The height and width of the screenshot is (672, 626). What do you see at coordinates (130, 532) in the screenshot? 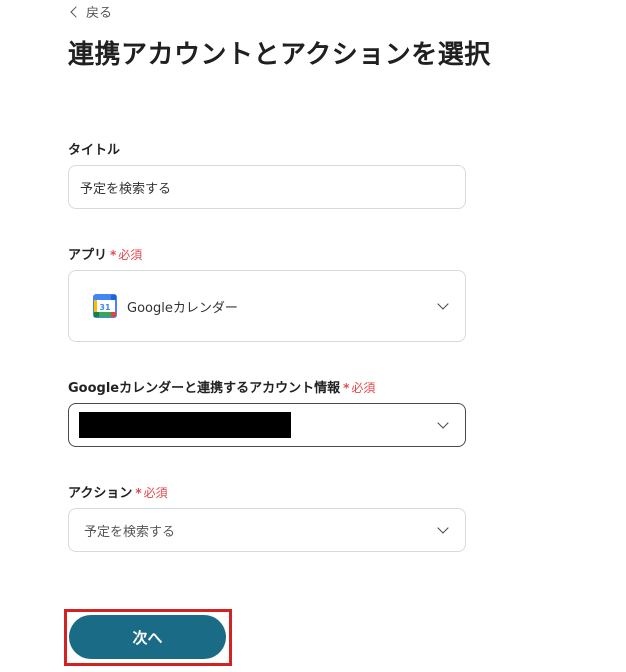
I see `action-select-value: 予定を検索する` at bounding box center [130, 532].